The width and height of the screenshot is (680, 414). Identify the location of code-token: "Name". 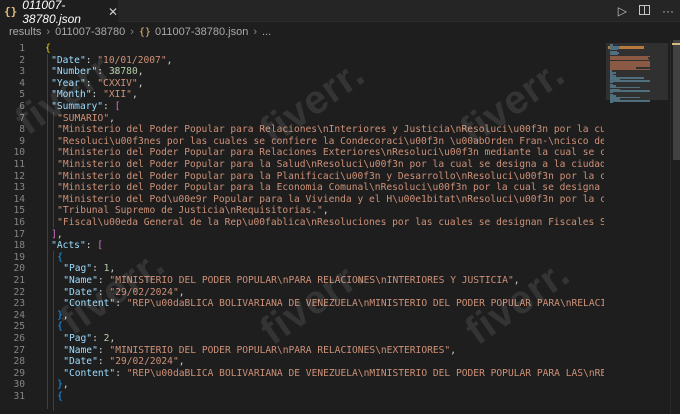
(80, 280).